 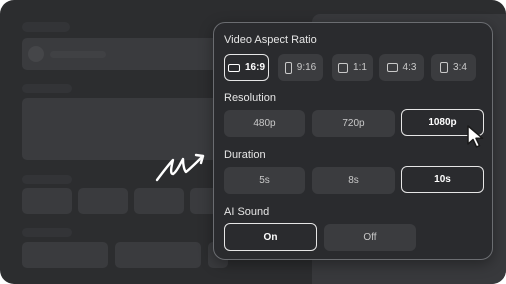 I want to click on aspect-4-3-option: 4:3, so click(x=401, y=67).